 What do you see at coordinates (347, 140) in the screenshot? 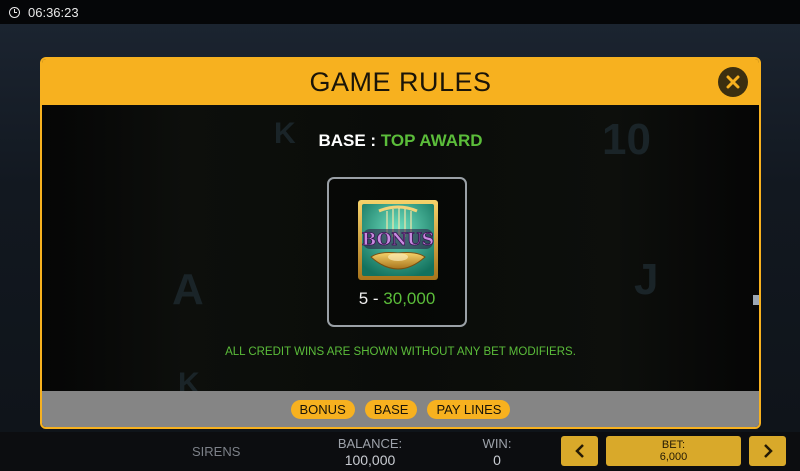
I see `section-base-label: BASE :` at bounding box center [347, 140].